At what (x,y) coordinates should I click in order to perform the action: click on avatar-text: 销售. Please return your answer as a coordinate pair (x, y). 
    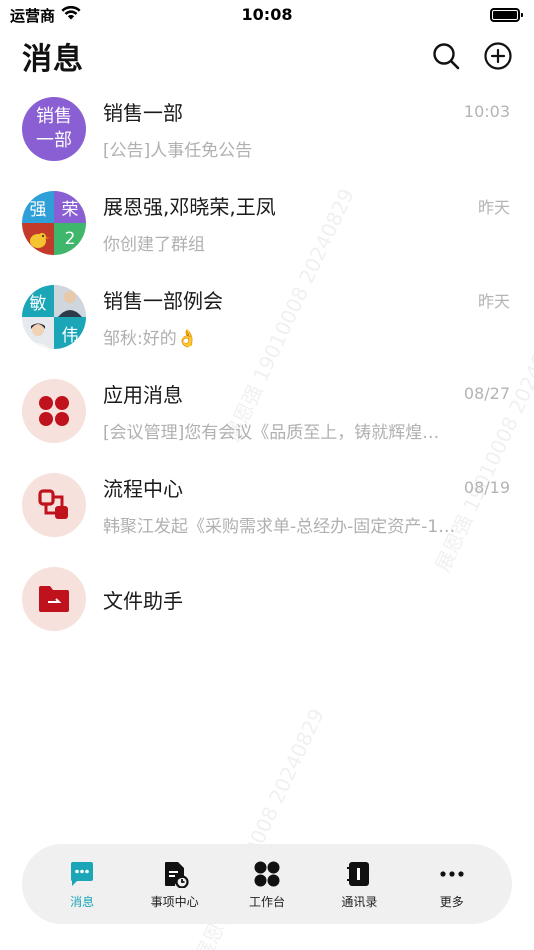
    Looking at the image, I should click on (54, 116).